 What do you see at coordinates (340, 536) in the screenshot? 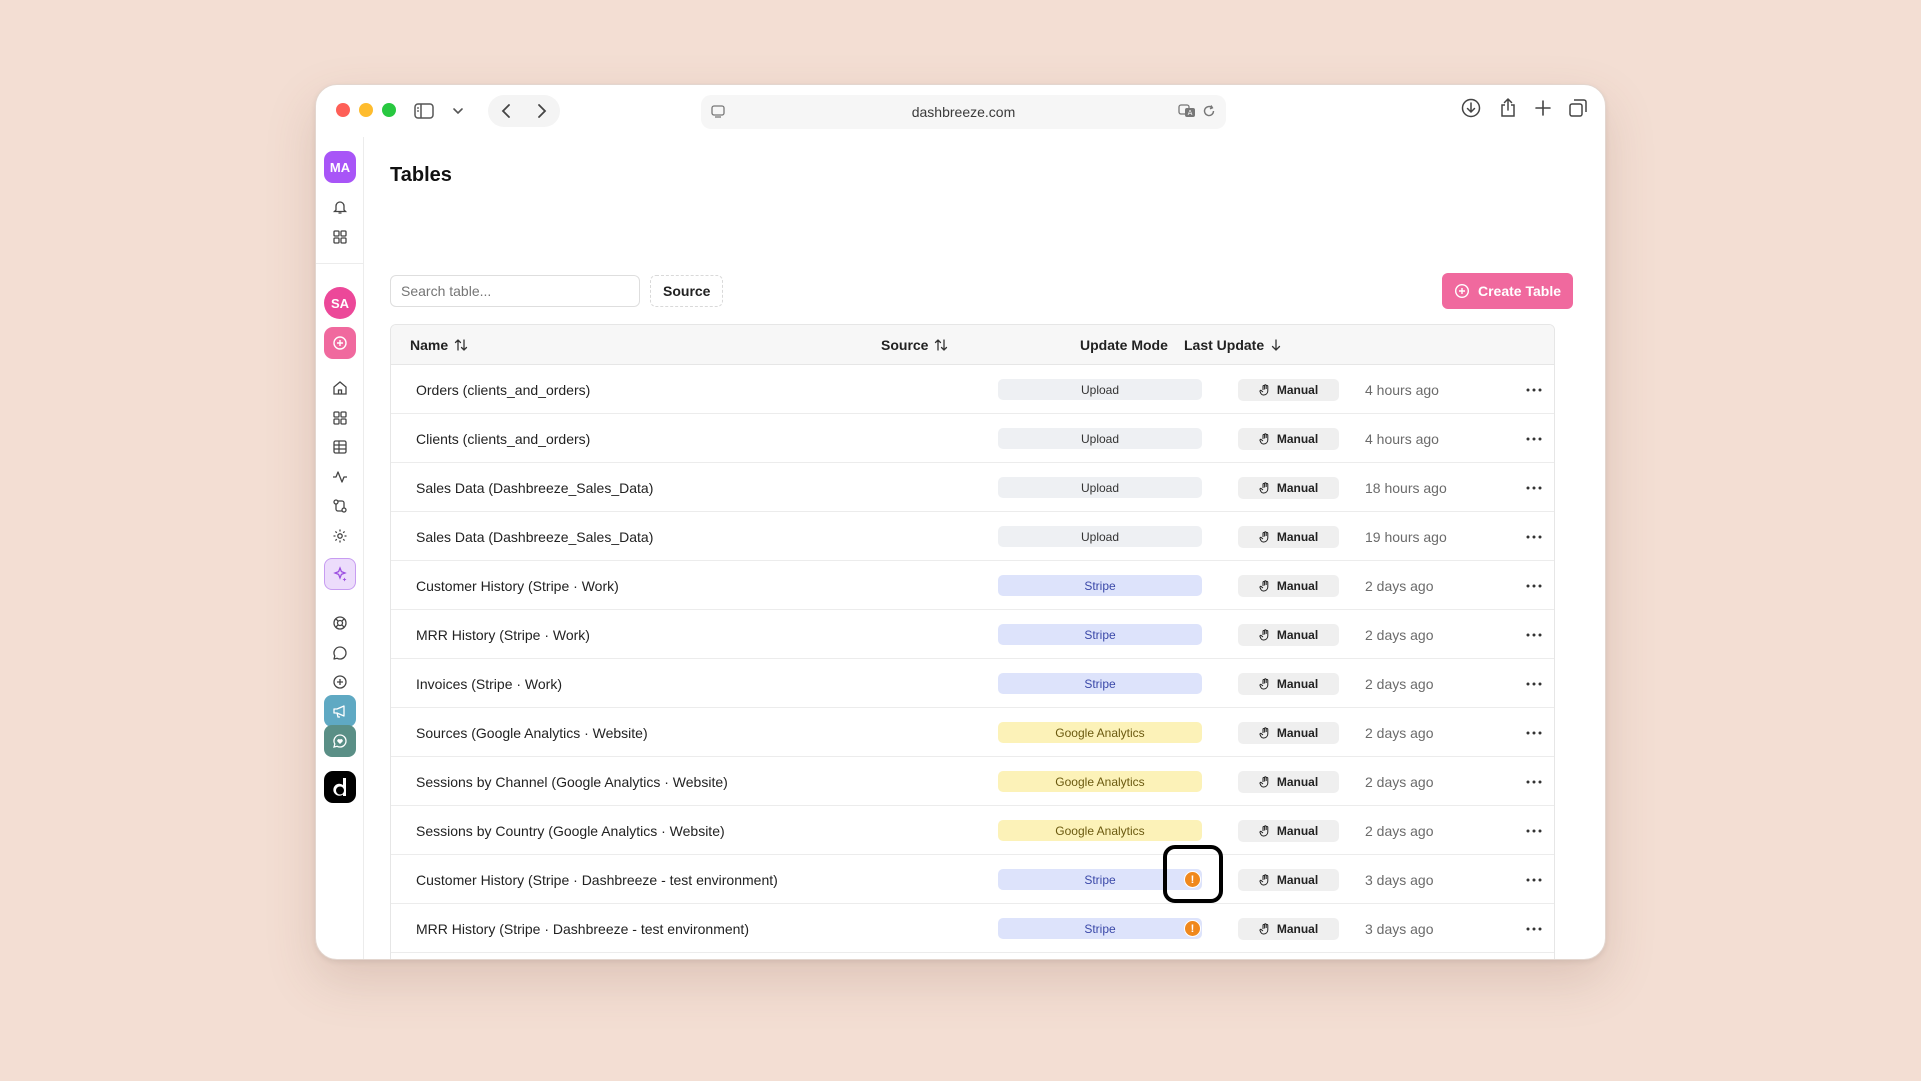
I see `gear-icon` at bounding box center [340, 536].